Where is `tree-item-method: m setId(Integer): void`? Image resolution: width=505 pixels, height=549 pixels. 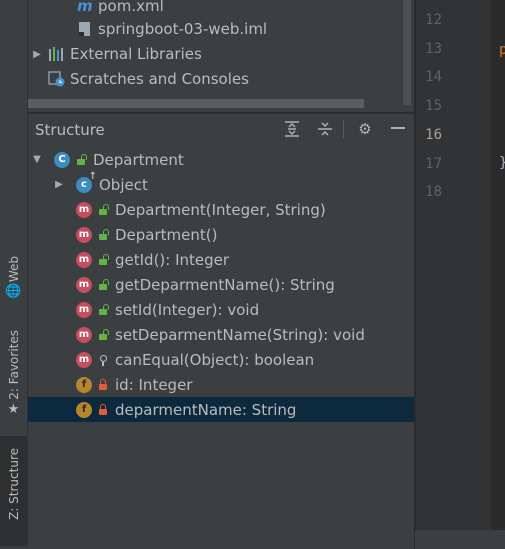 tree-item-method: m setId(Integer): void is located at coordinates (221, 309).